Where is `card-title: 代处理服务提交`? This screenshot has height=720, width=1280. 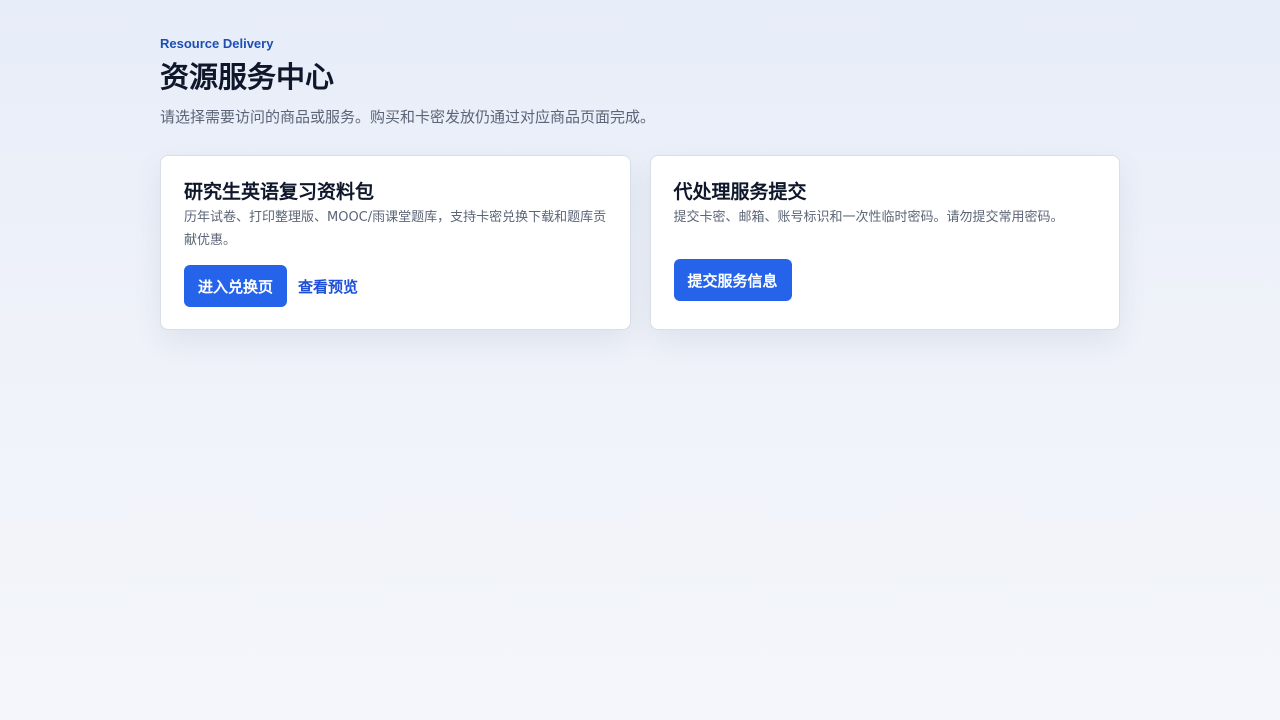 card-title: 代处理服务提交 is located at coordinates (740, 192).